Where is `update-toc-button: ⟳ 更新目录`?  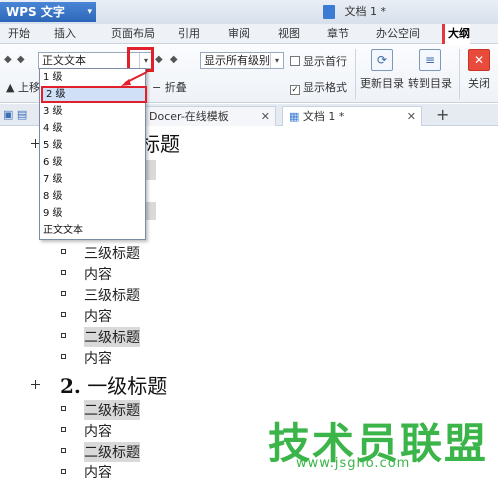
update-toc-button: ⟳ 更新目录 is located at coordinates (382, 70).